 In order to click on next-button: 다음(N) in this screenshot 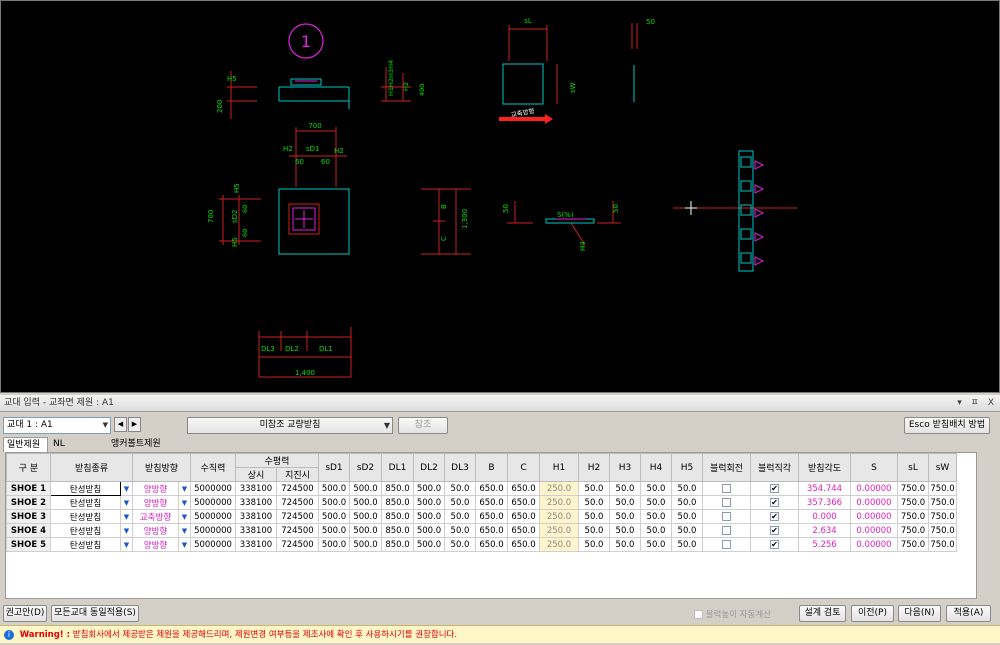, I will do `click(919, 613)`.